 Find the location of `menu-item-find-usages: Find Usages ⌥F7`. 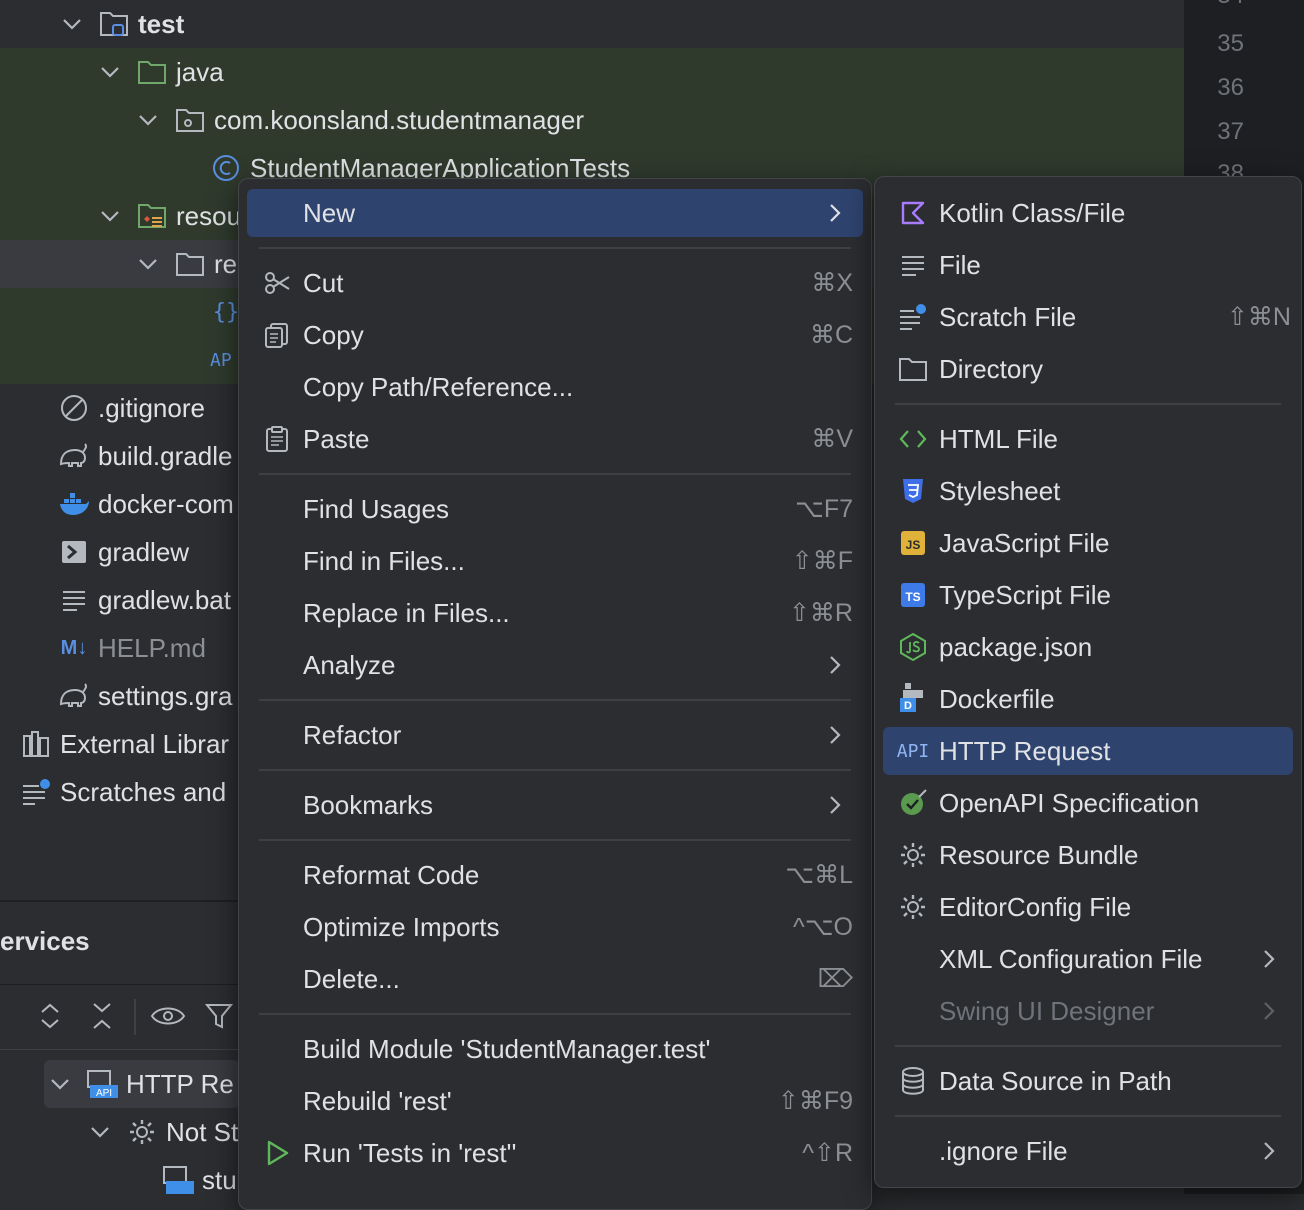

menu-item-find-usages: Find Usages ⌥F7 is located at coordinates (555, 509).